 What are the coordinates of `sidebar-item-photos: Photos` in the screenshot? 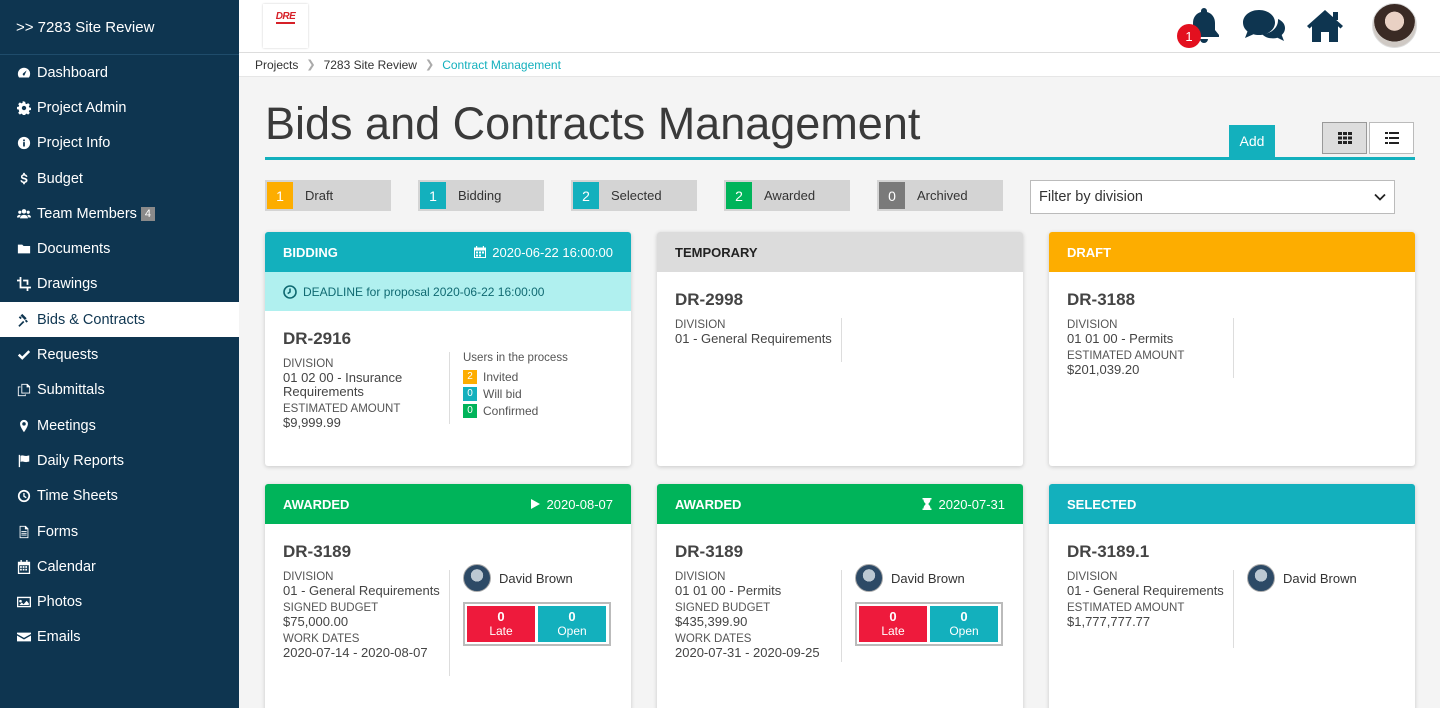 It's located at (119, 601).